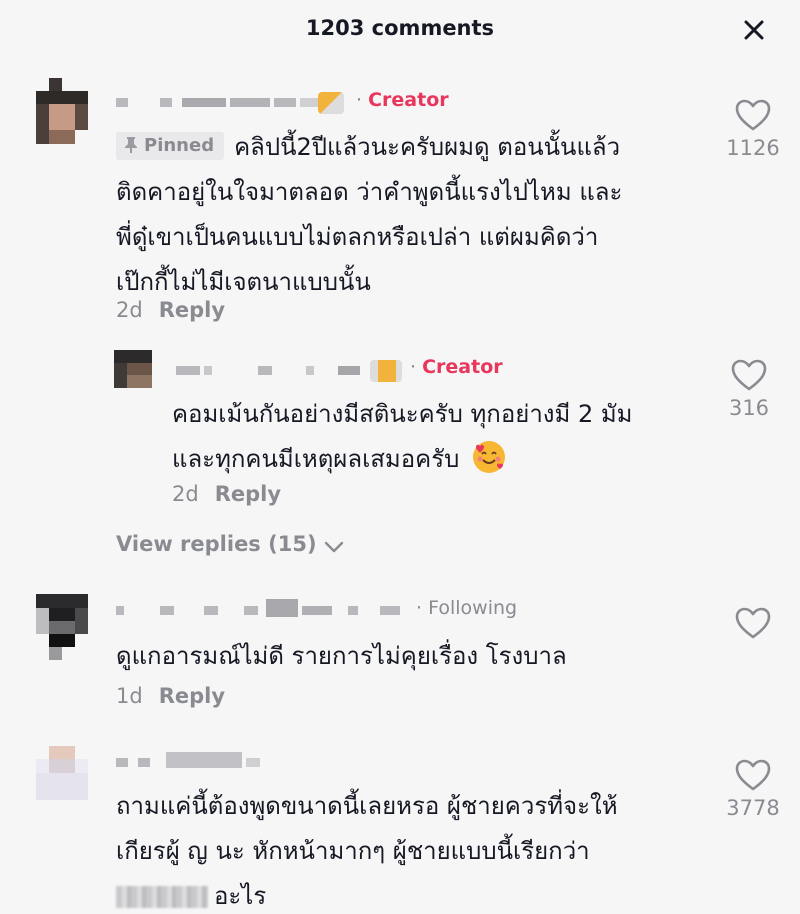 The width and height of the screenshot is (800, 914). What do you see at coordinates (416, 894) in the screenshot?
I see `comment-line: อะไร` at bounding box center [416, 894].